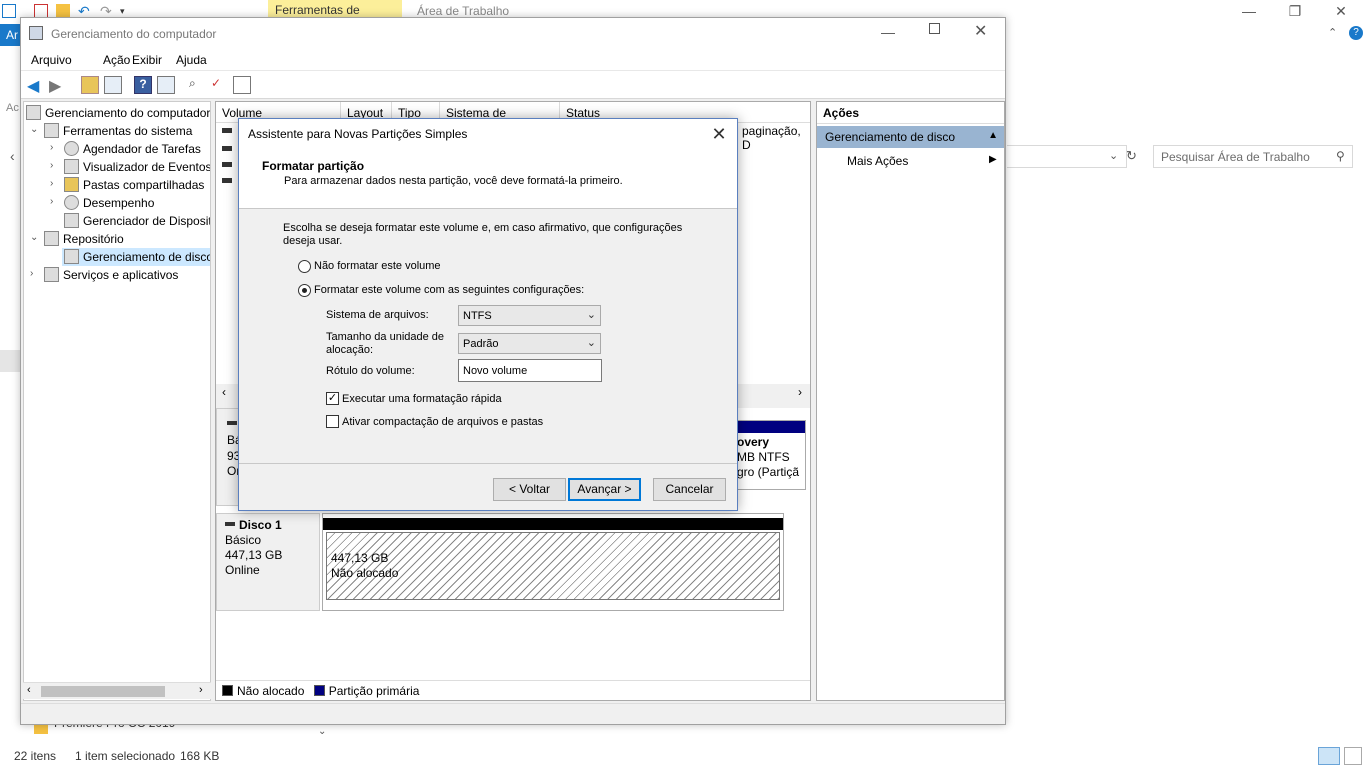 The image size is (1366, 768). What do you see at coordinates (332, 398) in the screenshot?
I see `quick-format-checkbox: ✓` at bounding box center [332, 398].